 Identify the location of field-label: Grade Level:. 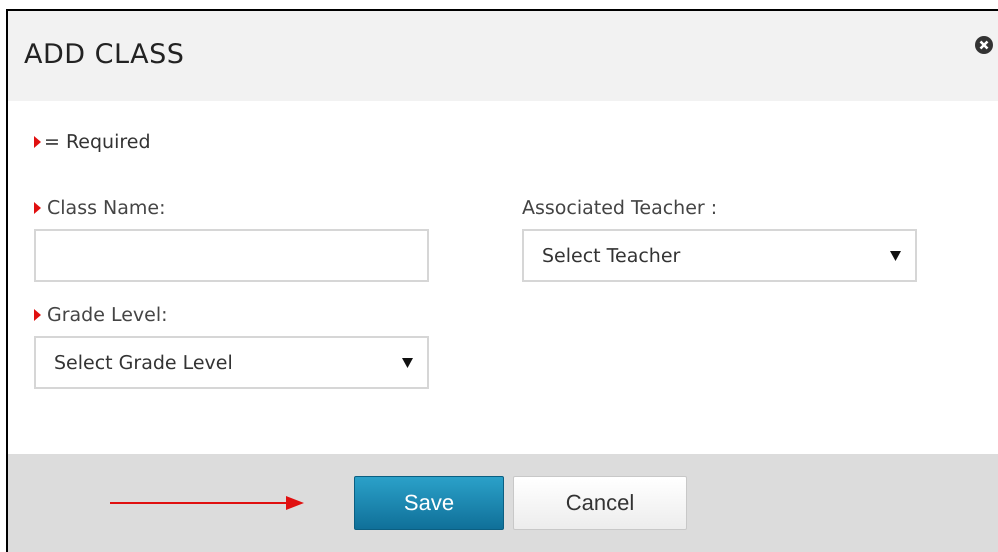
(107, 315).